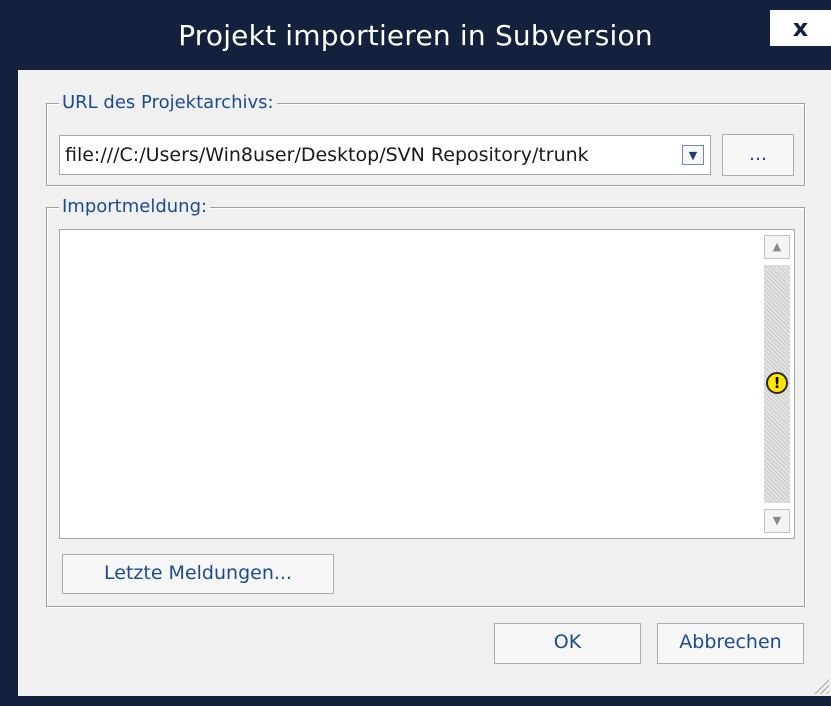 The height and width of the screenshot is (706, 831). I want to click on scrollbar-track: !, so click(777, 384).